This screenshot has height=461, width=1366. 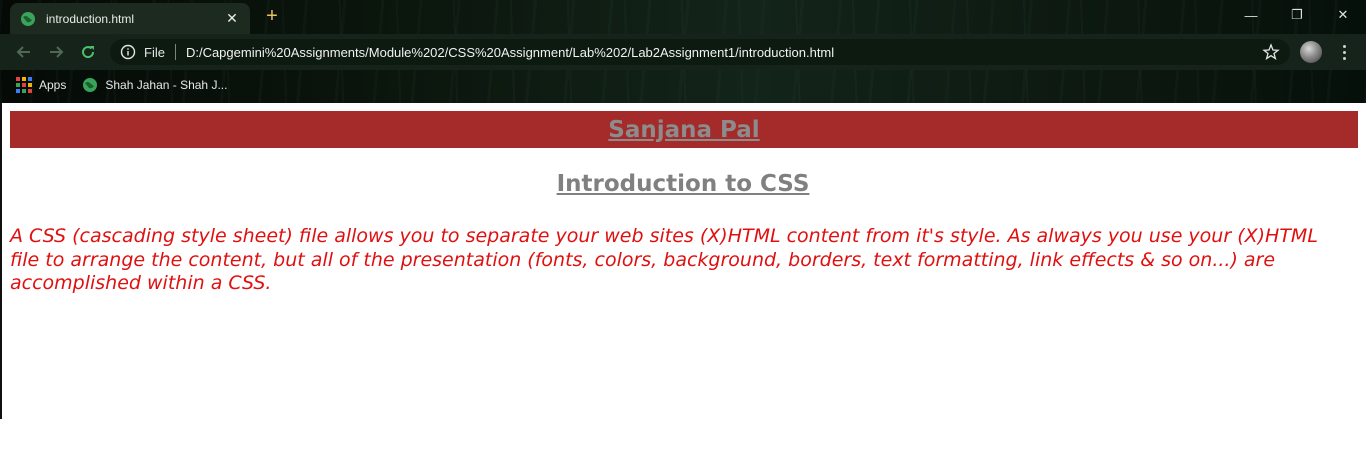 I want to click on tab-close-icon: ✕, so click(x=232, y=18).